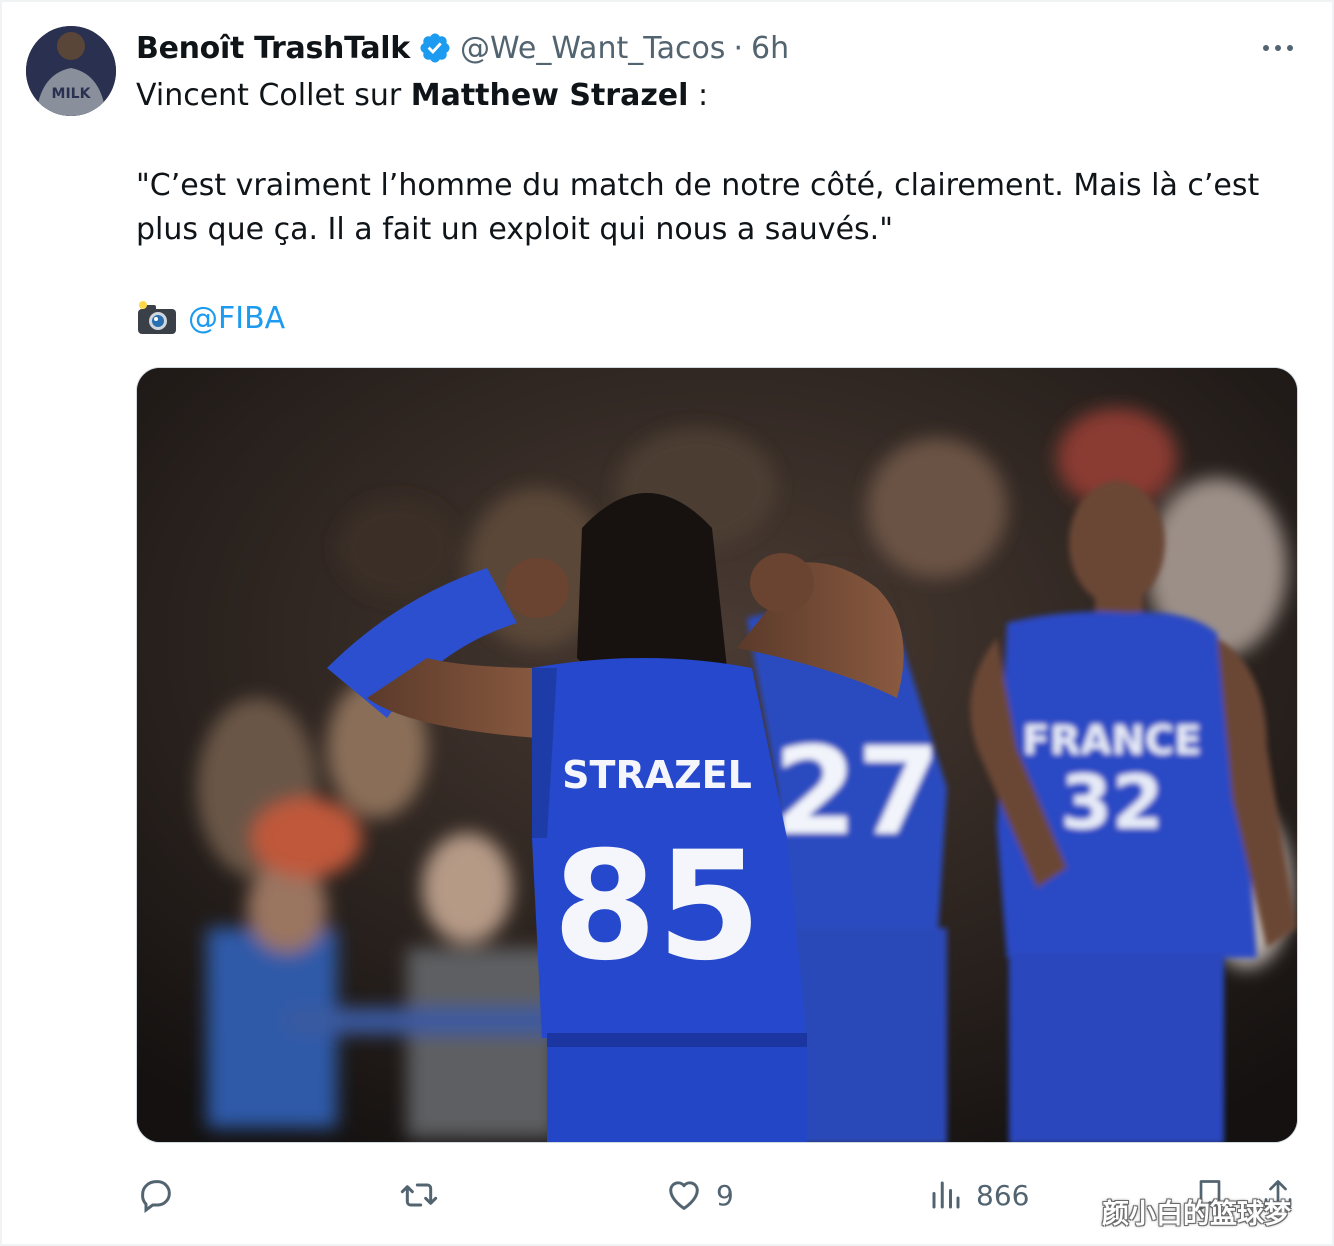 The height and width of the screenshot is (1246, 1334). I want to click on more-options-icon, so click(1278, 48).